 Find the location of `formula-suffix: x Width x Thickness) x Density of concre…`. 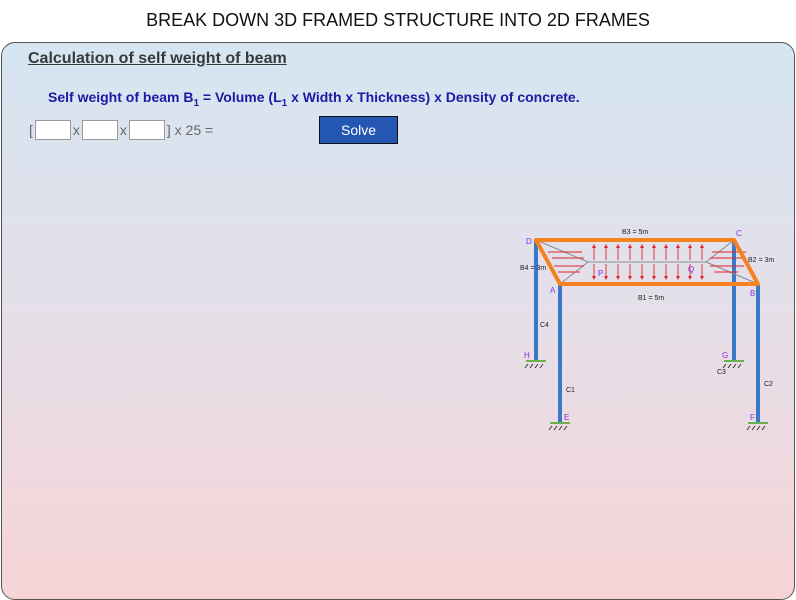

formula-suffix: x Width x Thickness) x Density of concre… is located at coordinates (433, 97).